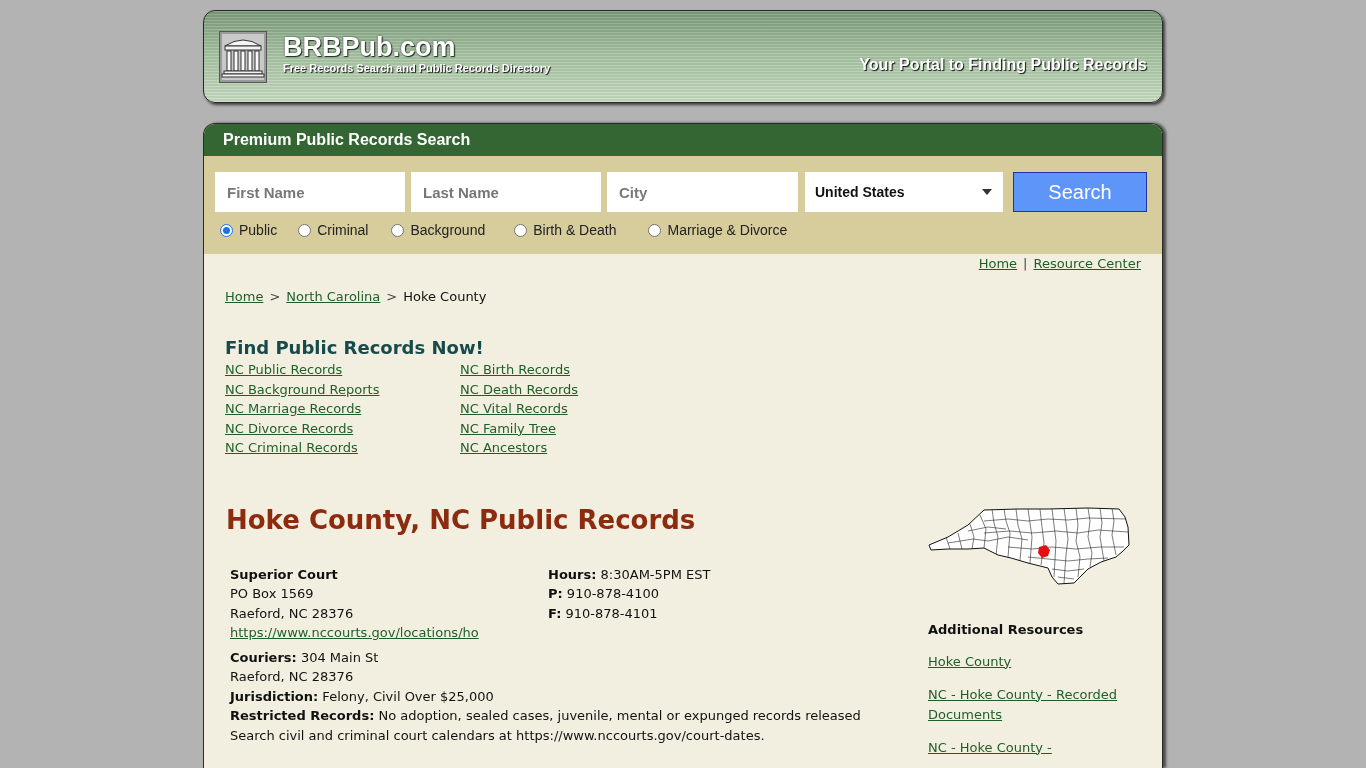 The image size is (1366, 768). What do you see at coordinates (284, 574) in the screenshot?
I see `court-name: Superior Court` at bounding box center [284, 574].